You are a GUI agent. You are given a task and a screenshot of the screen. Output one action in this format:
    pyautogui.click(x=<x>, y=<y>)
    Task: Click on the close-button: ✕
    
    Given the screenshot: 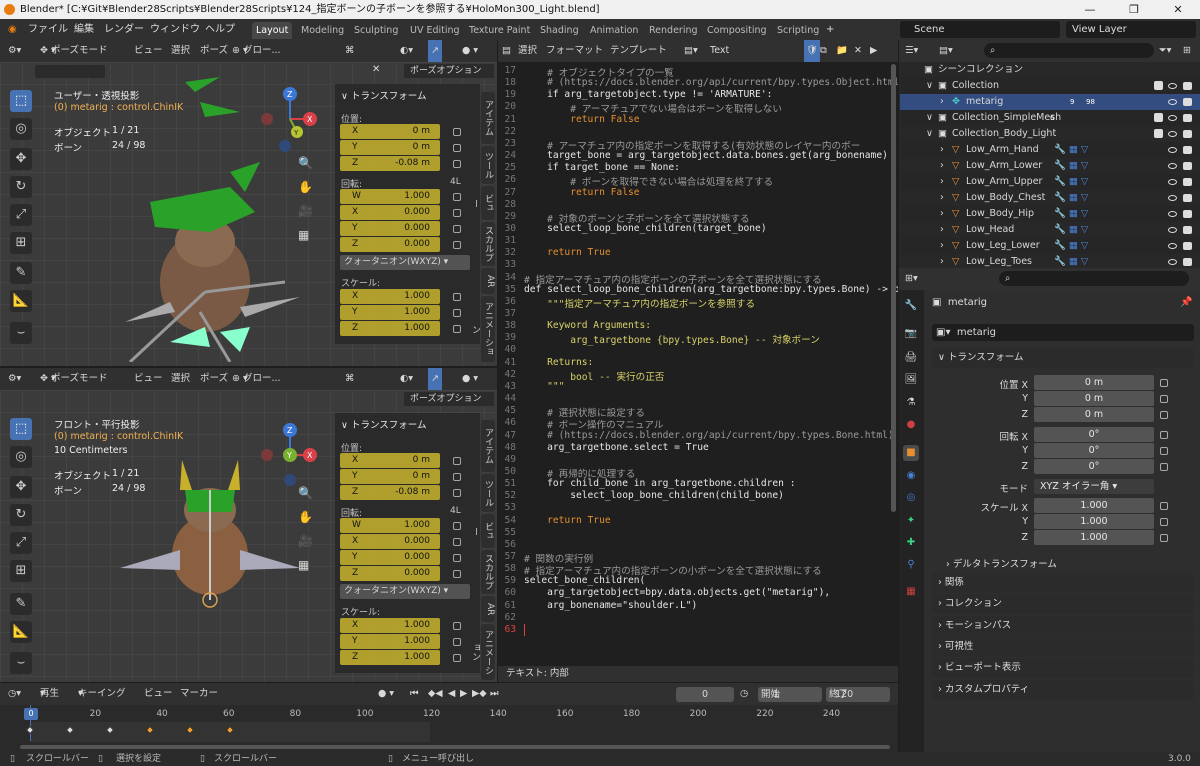 What is the action you would take?
    pyautogui.click(x=1178, y=9)
    